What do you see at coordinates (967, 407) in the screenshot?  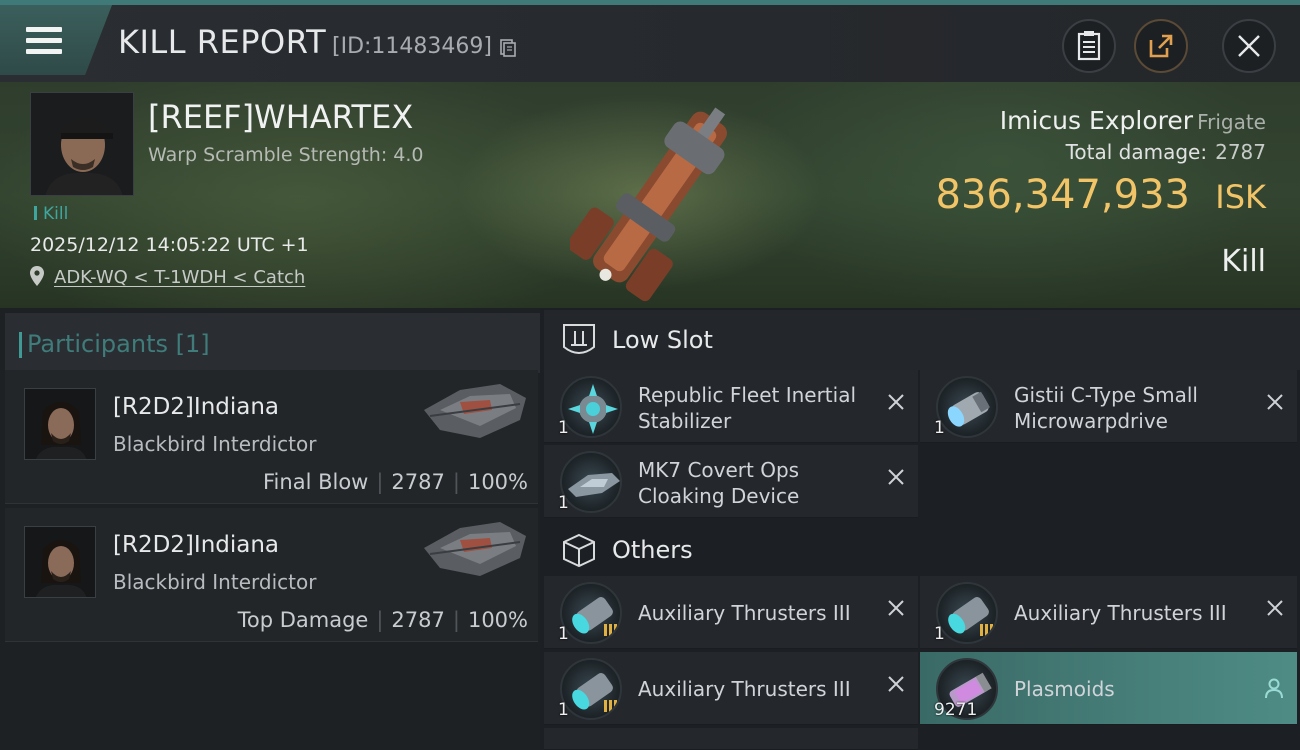 I see `microwarpdrive-icon` at bounding box center [967, 407].